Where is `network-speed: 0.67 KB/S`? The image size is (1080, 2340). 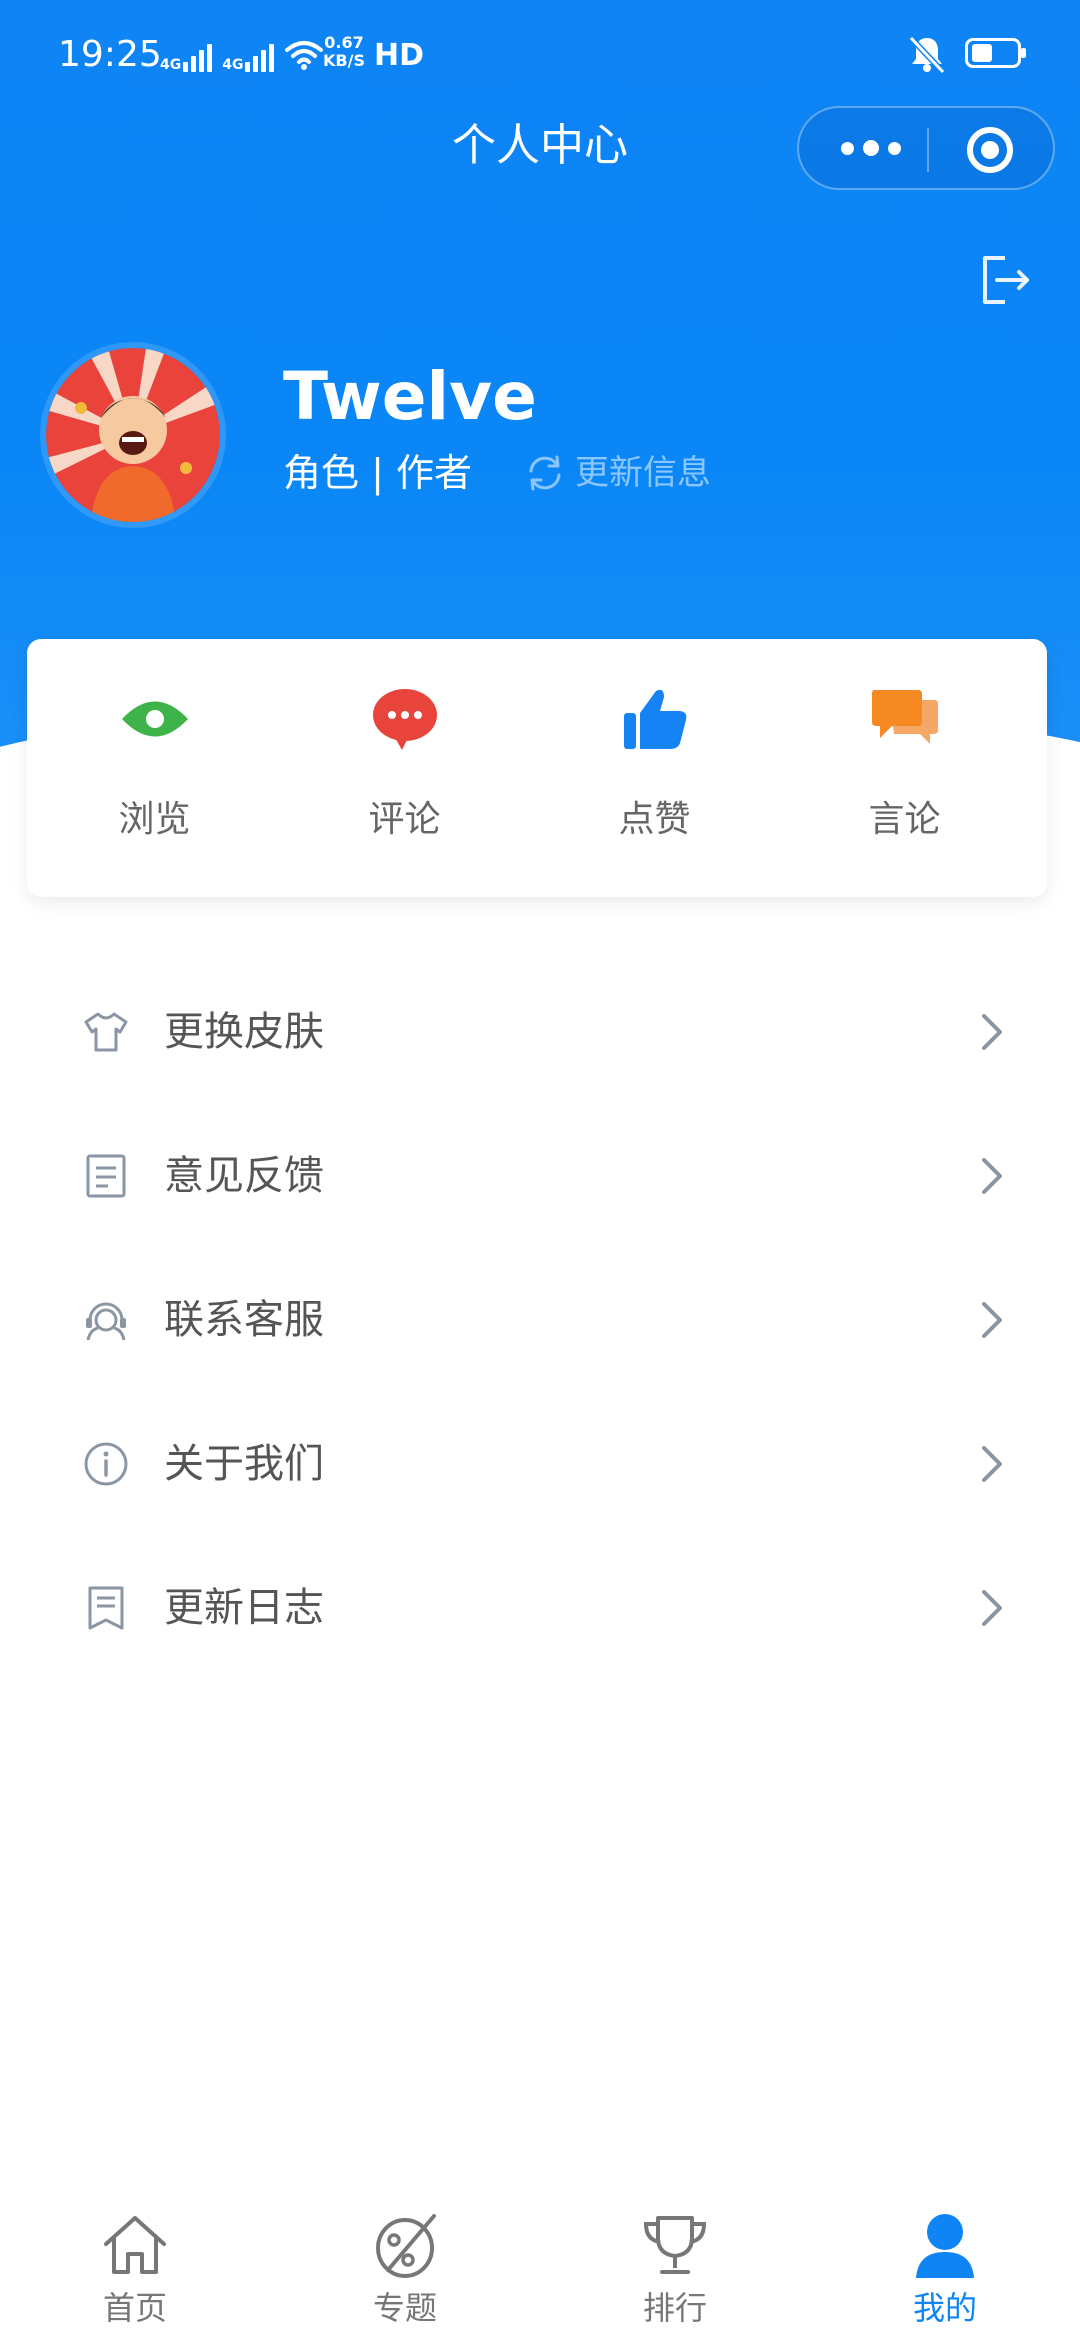 network-speed: 0.67 KB/S is located at coordinates (344, 52).